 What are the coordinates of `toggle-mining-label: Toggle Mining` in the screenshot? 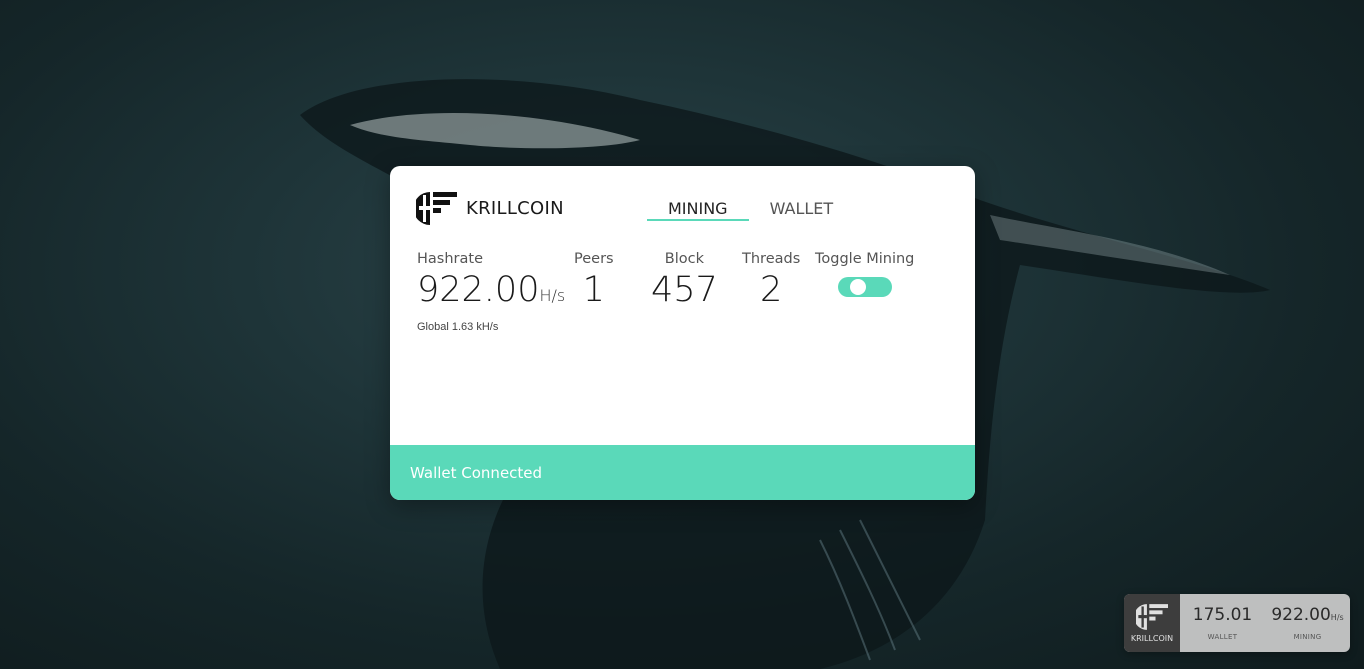 It's located at (865, 259).